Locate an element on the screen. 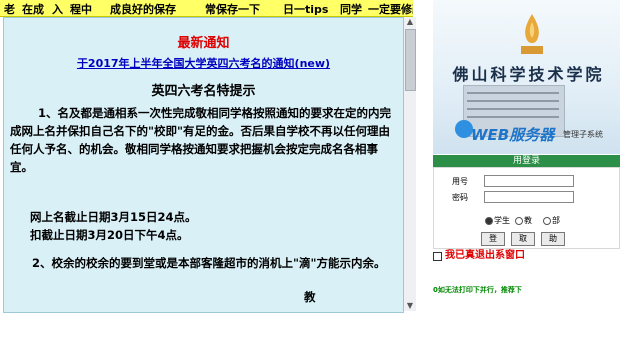 This screenshot has height=343, width=620. cancel-button: 取 is located at coordinates (523, 239).